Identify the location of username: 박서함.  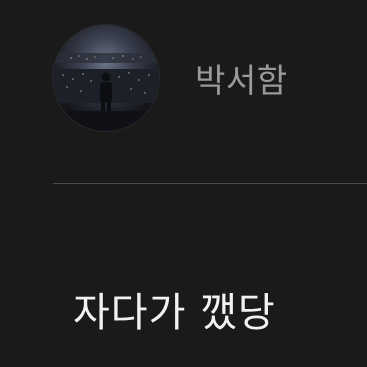
(241, 78).